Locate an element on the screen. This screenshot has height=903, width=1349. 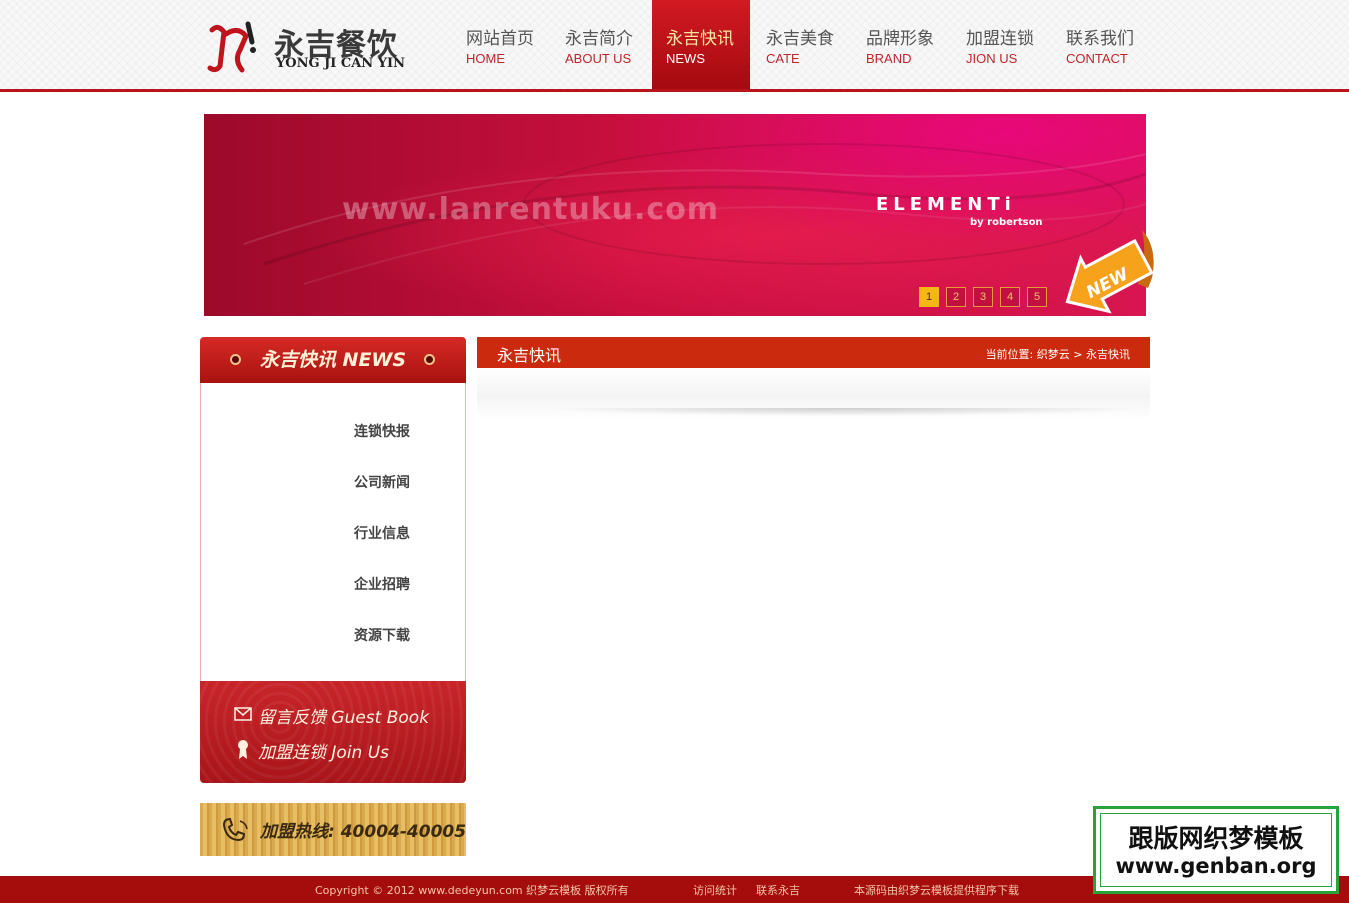
sidebar-header: 永吉快讯 NEWS is located at coordinates (333, 360).